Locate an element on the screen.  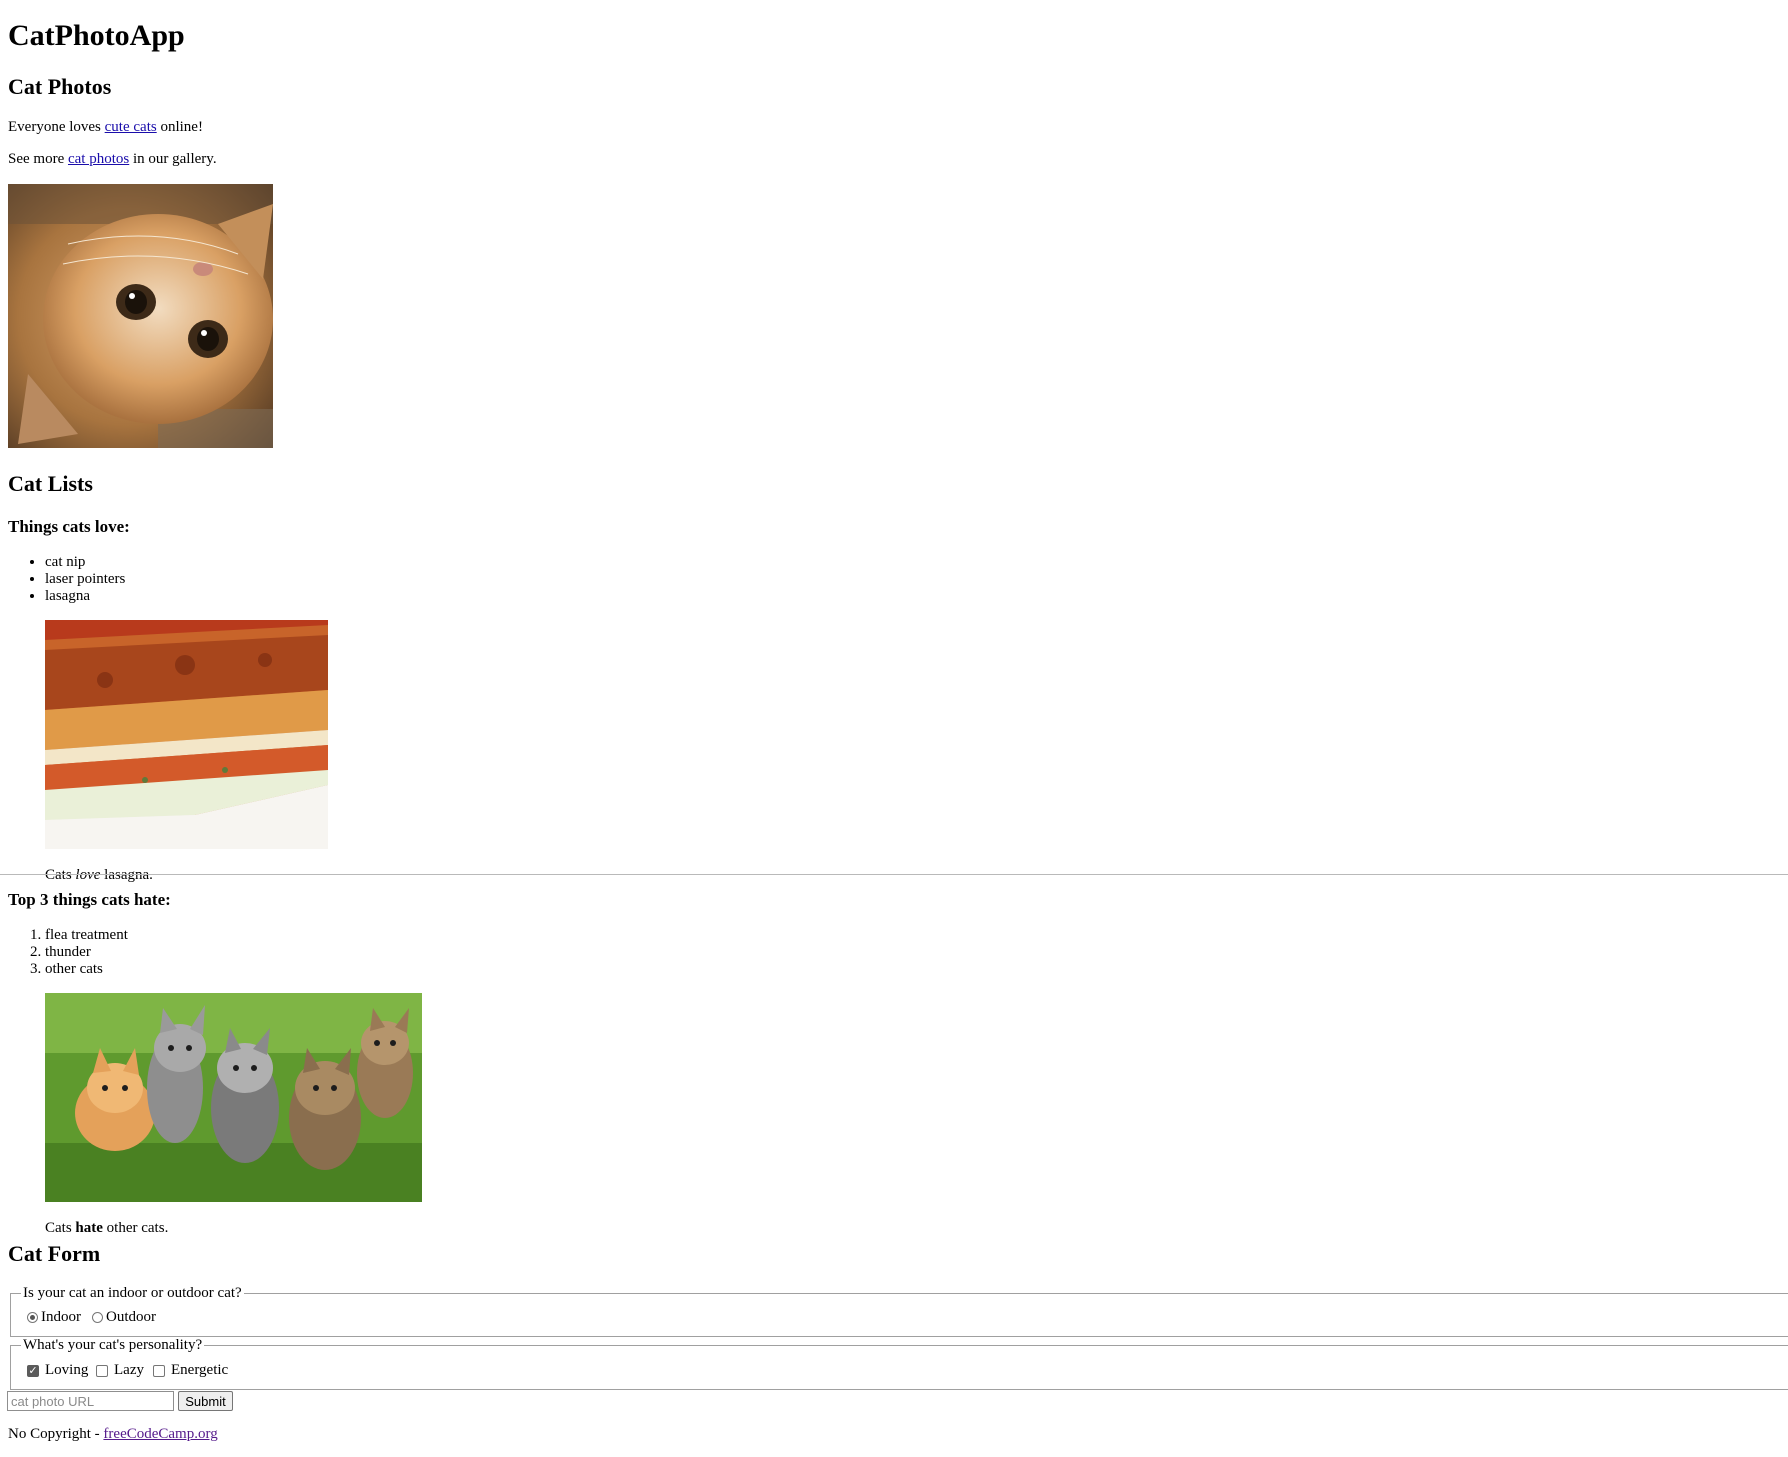
outdoor-option: Outdoor is located at coordinates (124, 1317).